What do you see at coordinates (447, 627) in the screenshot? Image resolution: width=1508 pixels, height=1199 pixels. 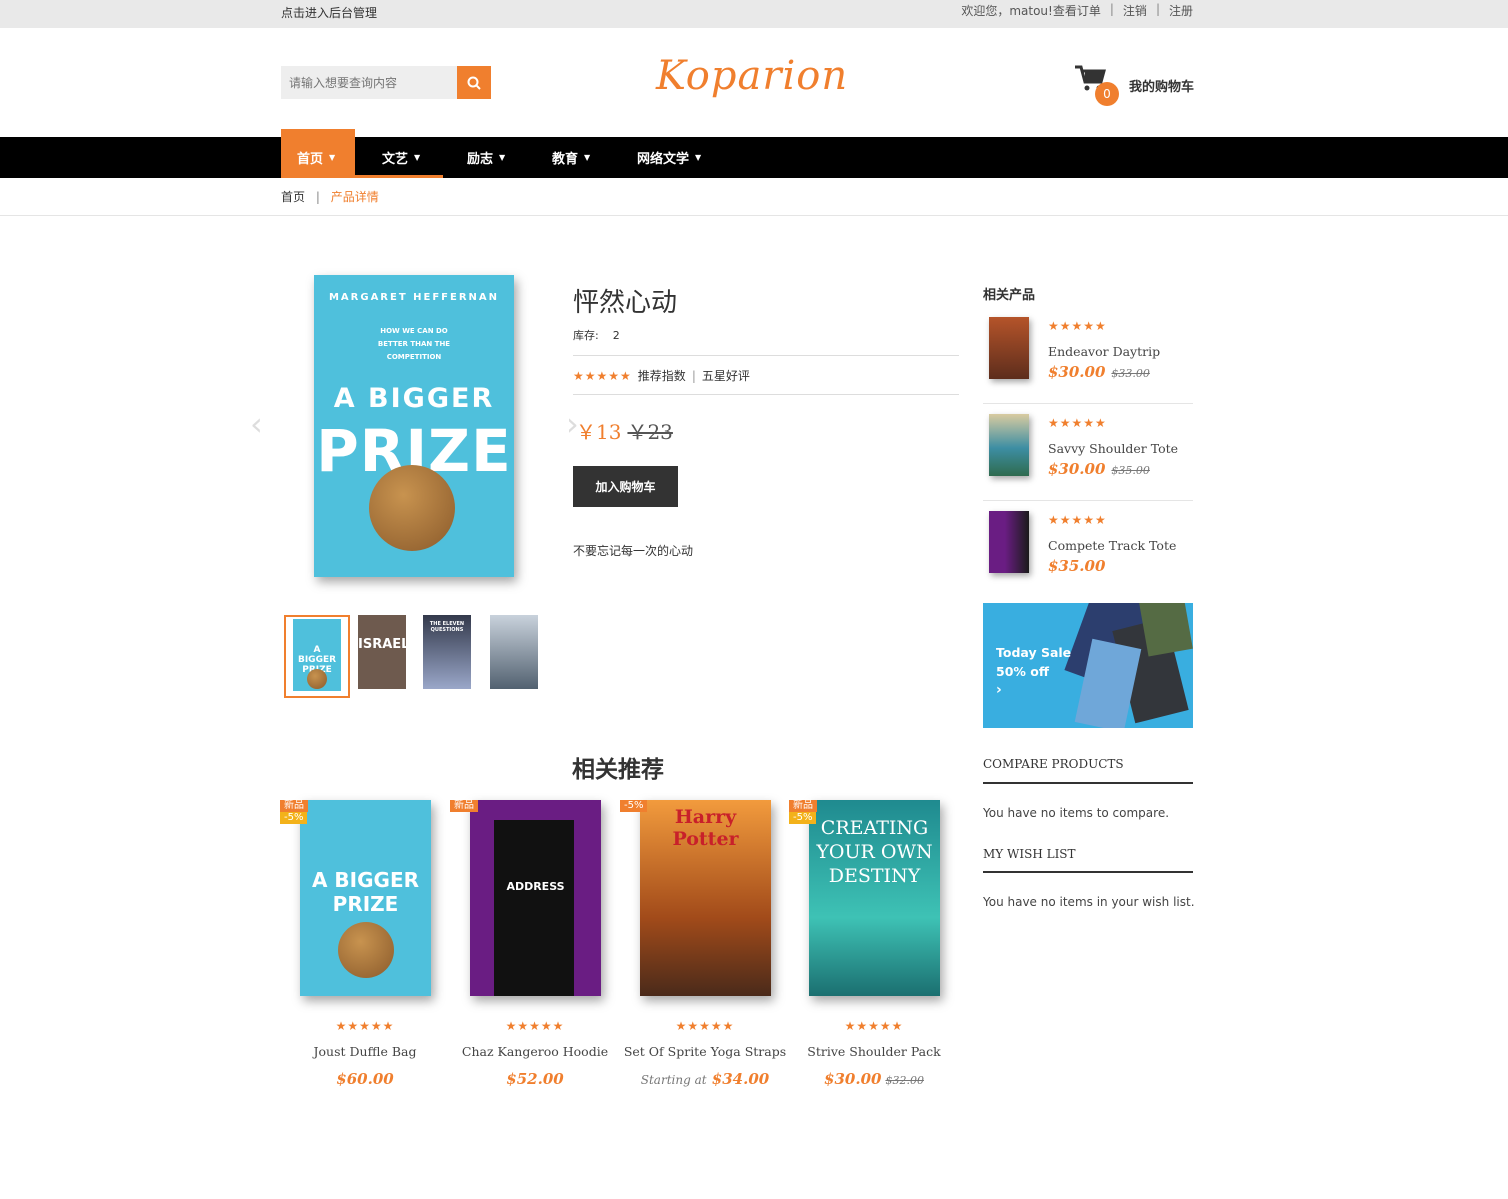 I see `thumb-title: THE ELEVEN QUESTIONS` at bounding box center [447, 627].